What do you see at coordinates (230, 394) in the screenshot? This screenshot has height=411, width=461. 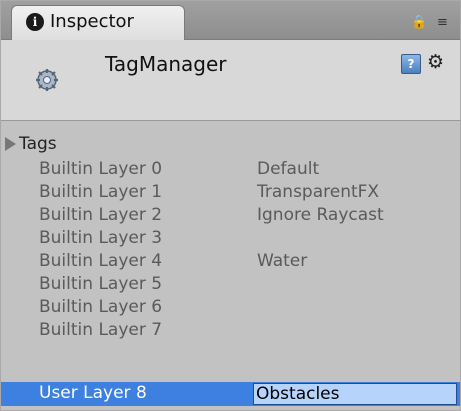 I see `layer-row-selected: User Layer 8` at bounding box center [230, 394].